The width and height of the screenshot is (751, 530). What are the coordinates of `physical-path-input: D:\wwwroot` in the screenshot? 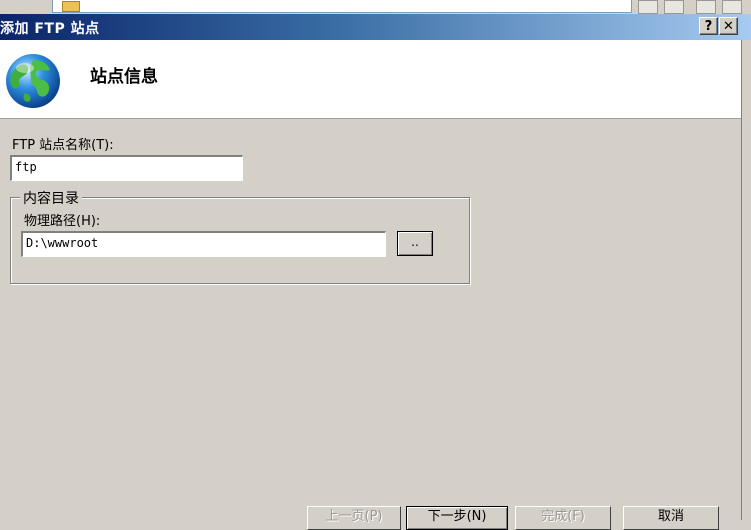 It's located at (203, 244).